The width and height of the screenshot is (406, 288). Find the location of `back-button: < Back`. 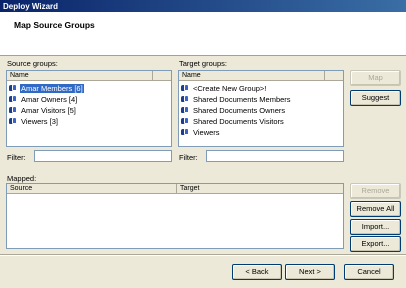

back-button: < Back is located at coordinates (257, 272).